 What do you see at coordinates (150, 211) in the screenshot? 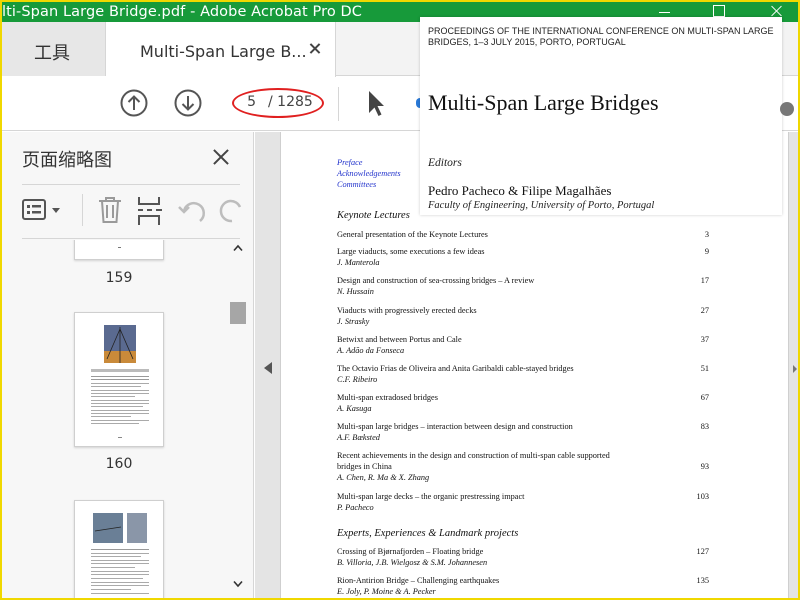
I see `insert-page-icon` at bounding box center [150, 211].